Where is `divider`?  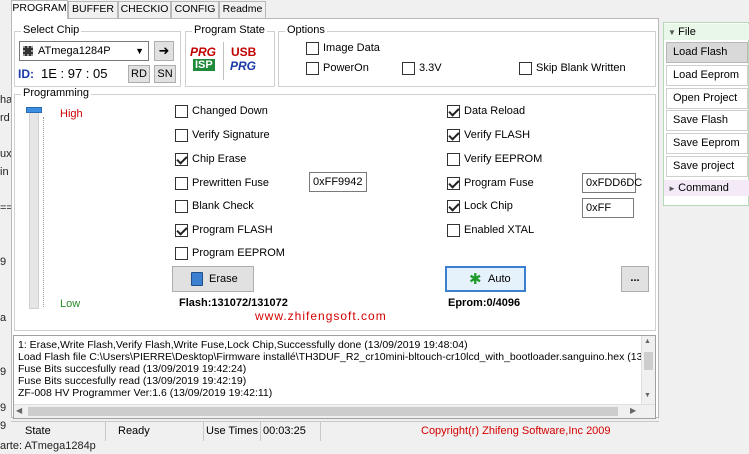
divider is located at coordinates (223, 61).